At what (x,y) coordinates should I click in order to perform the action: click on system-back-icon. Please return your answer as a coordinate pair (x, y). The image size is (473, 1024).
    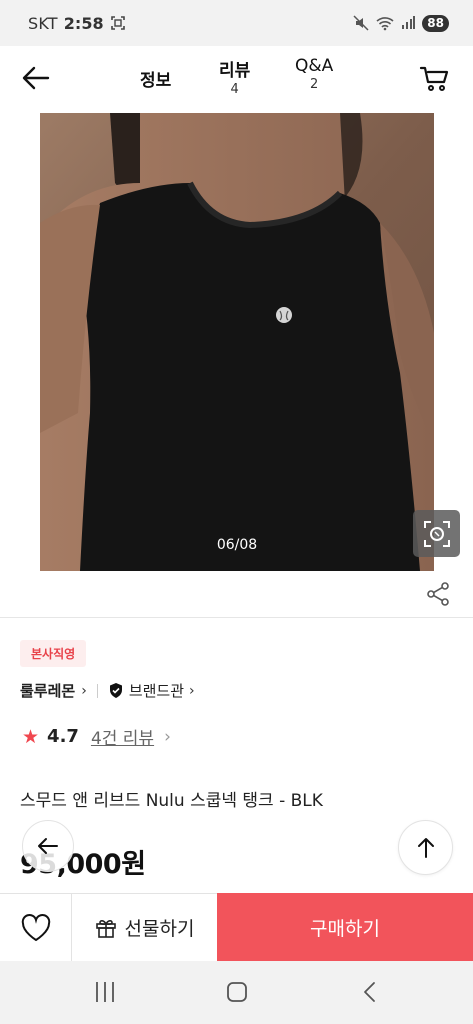
    Looking at the image, I should click on (370, 992).